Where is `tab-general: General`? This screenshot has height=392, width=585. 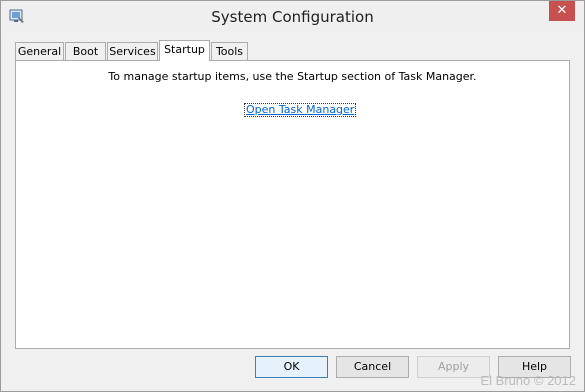
tab-general: General is located at coordinates (39, 51).